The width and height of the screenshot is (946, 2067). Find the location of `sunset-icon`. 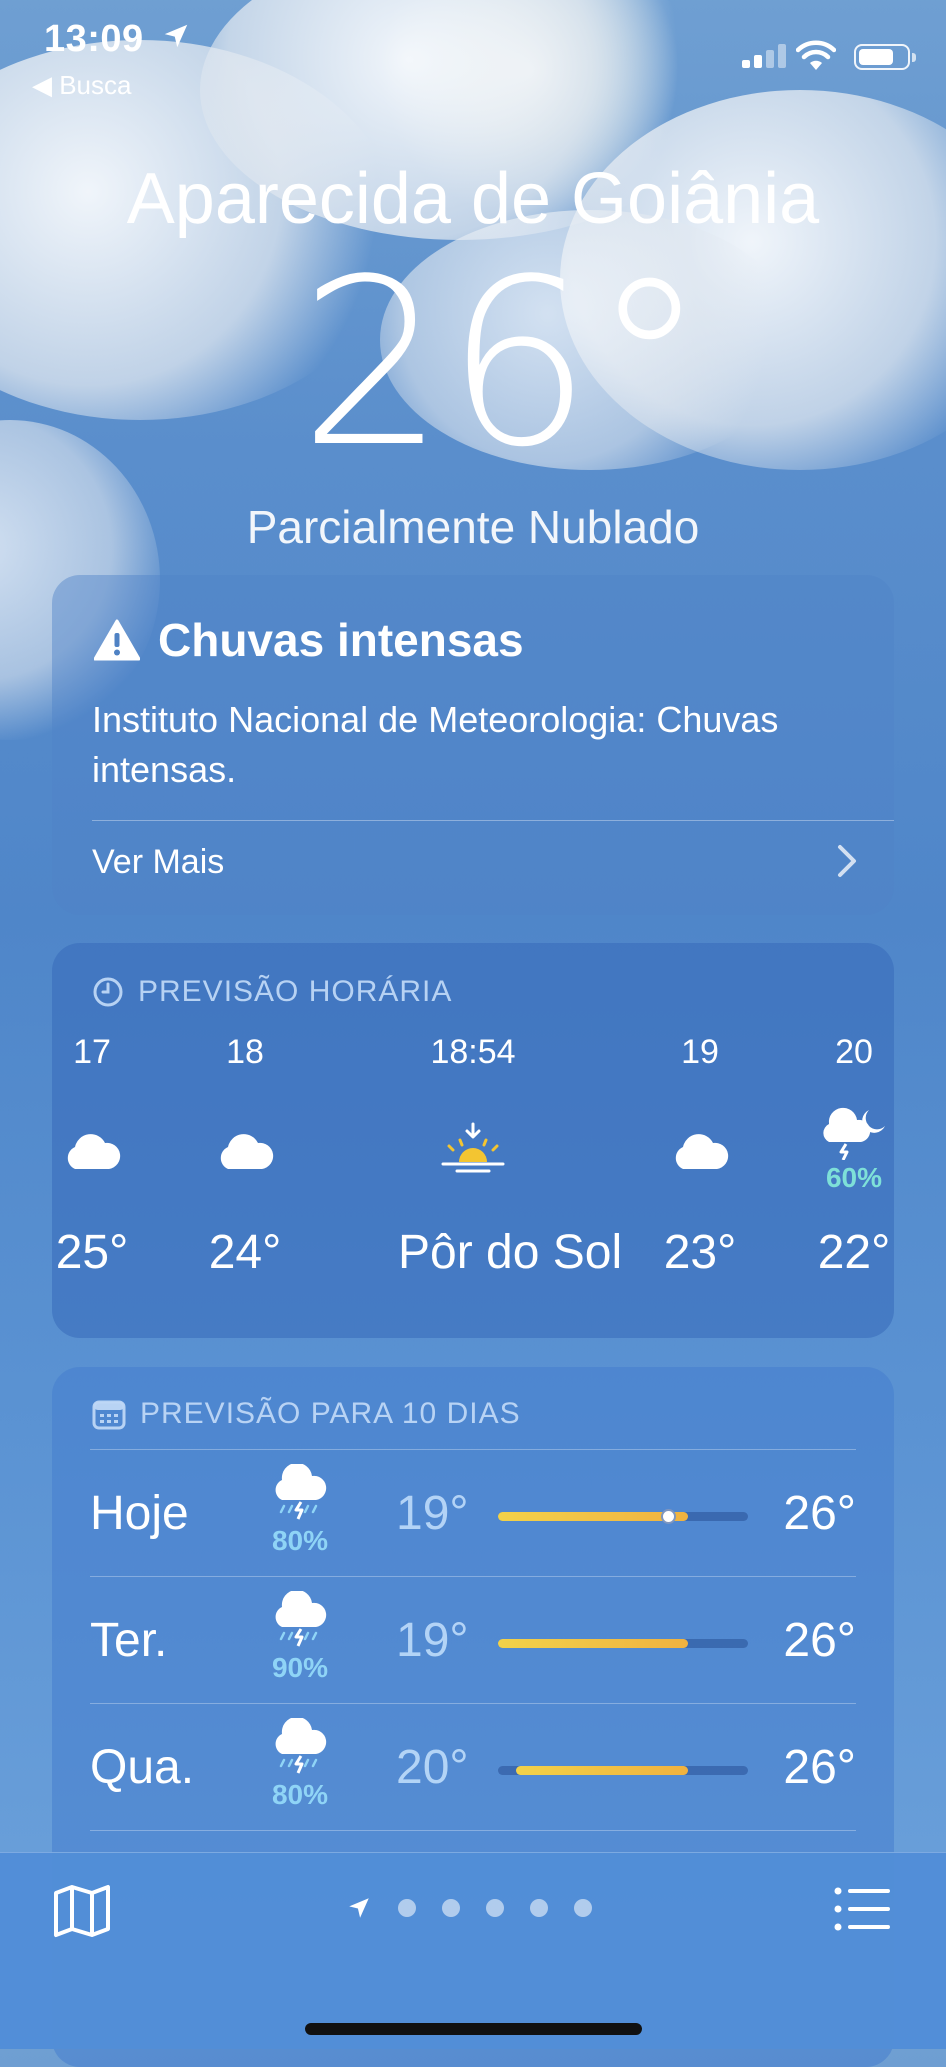

sunset-icon is located at coordinates (473, 1150).